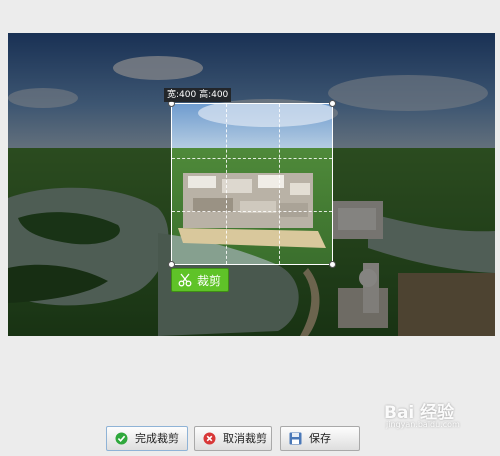  I want to click on baidu-jingyan-watermark: Bai 经验 jingyan.baidu.com, so click(439, 418).